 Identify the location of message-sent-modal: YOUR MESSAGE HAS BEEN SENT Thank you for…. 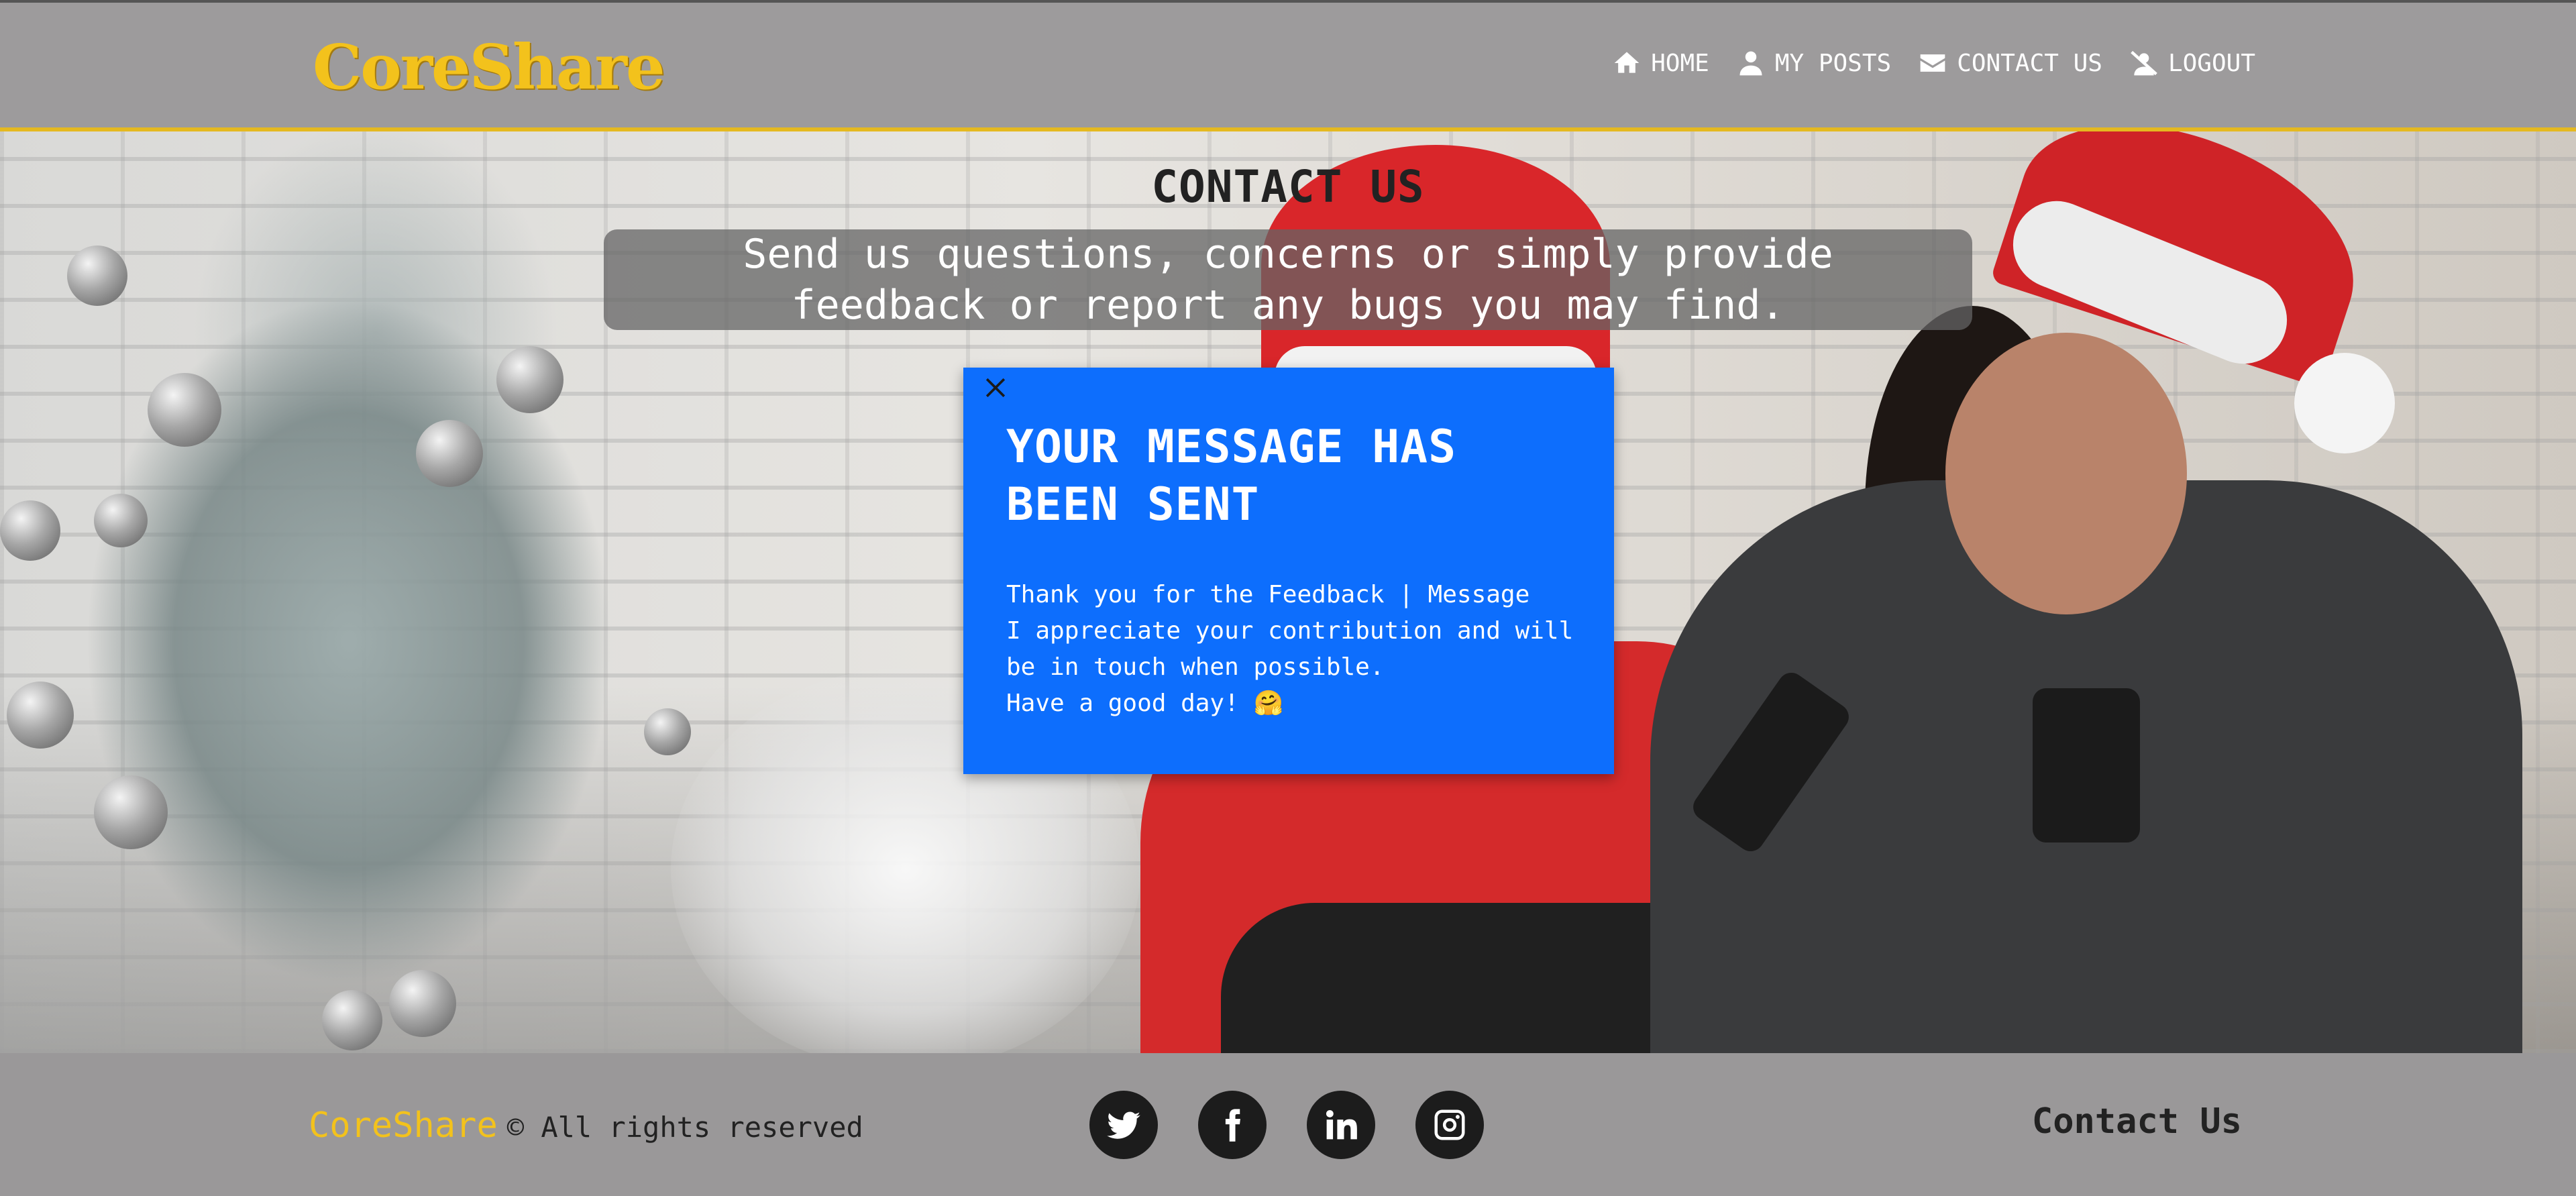
(1288, 571).